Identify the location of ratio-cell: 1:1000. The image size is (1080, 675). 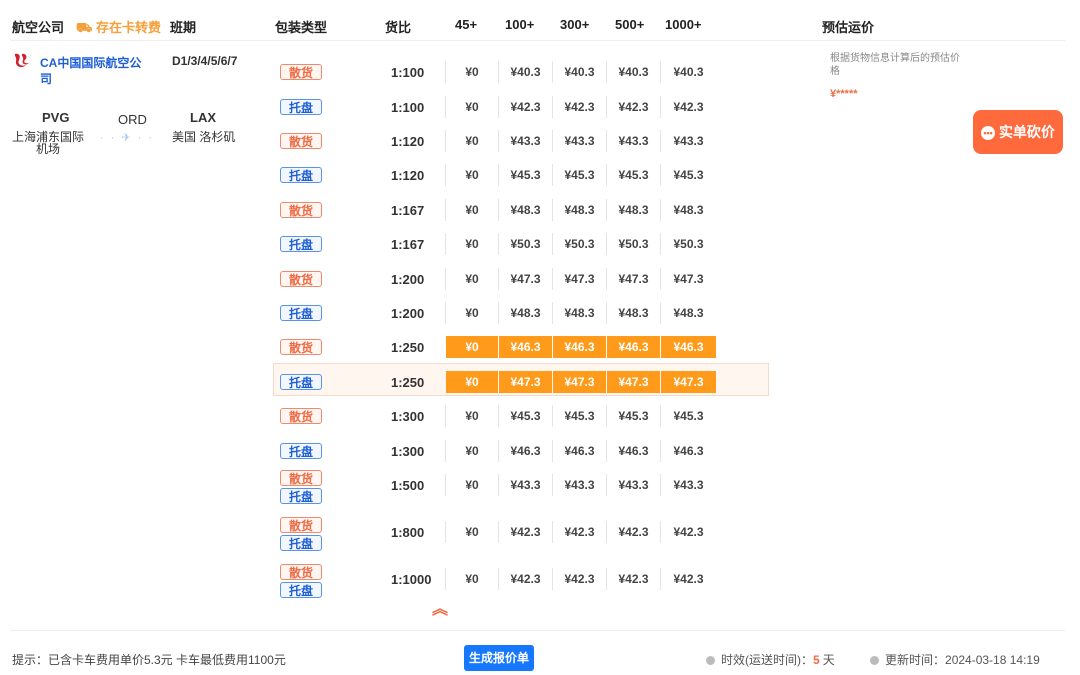
(411, 579).